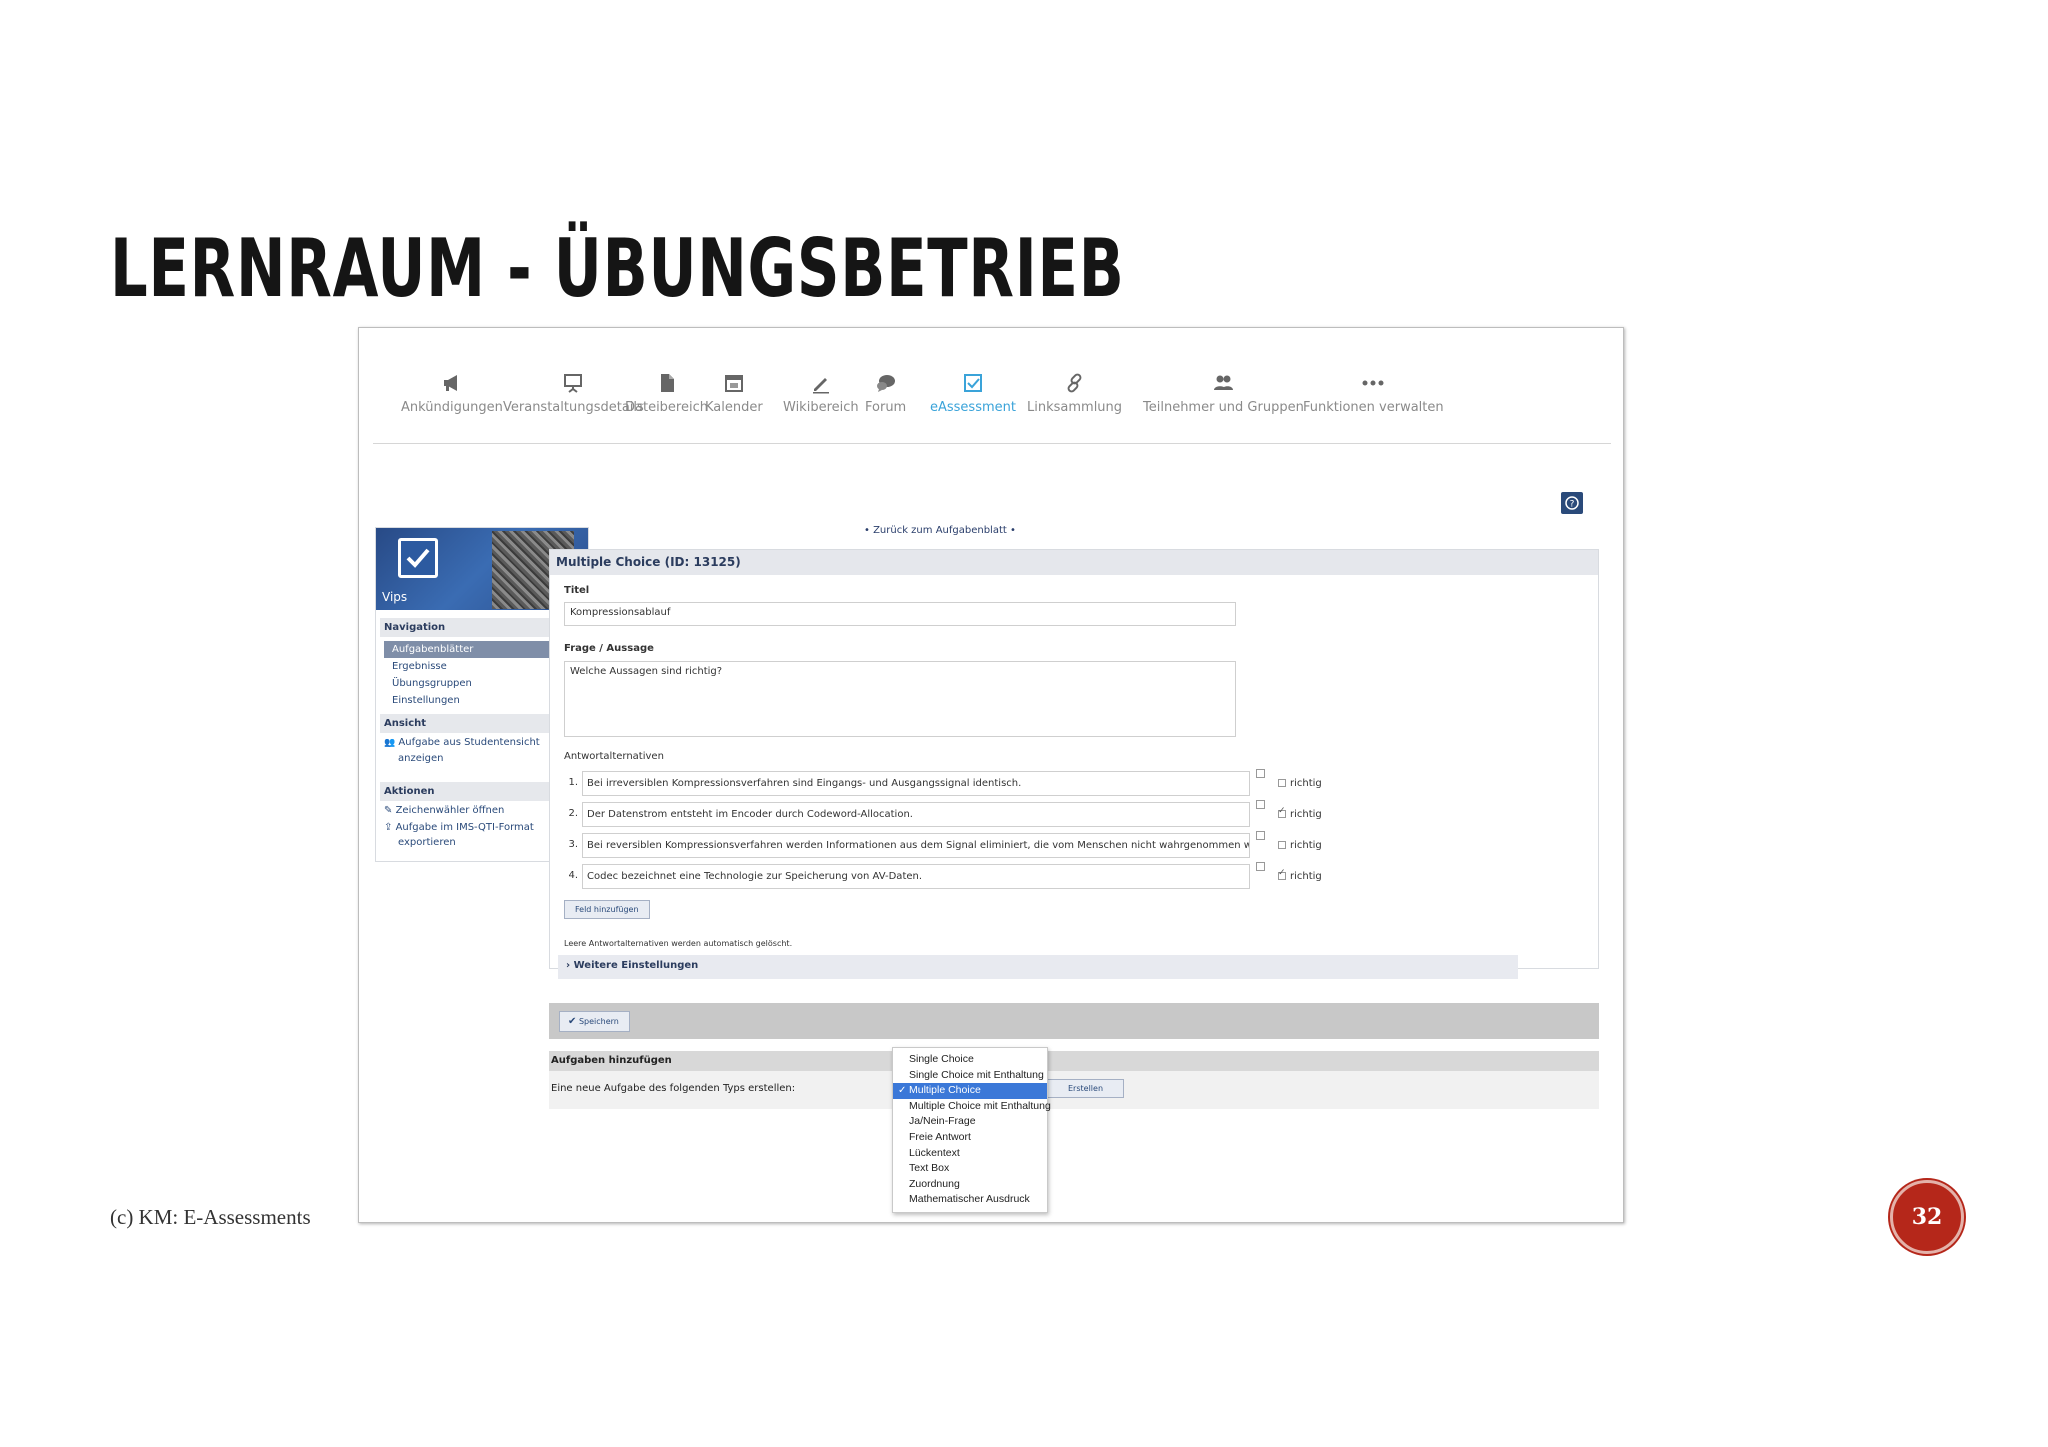  What do you see at coordinates (972, 383) in the screenshot?
I see `checkbox-icon` at bounding box center [972, 383].